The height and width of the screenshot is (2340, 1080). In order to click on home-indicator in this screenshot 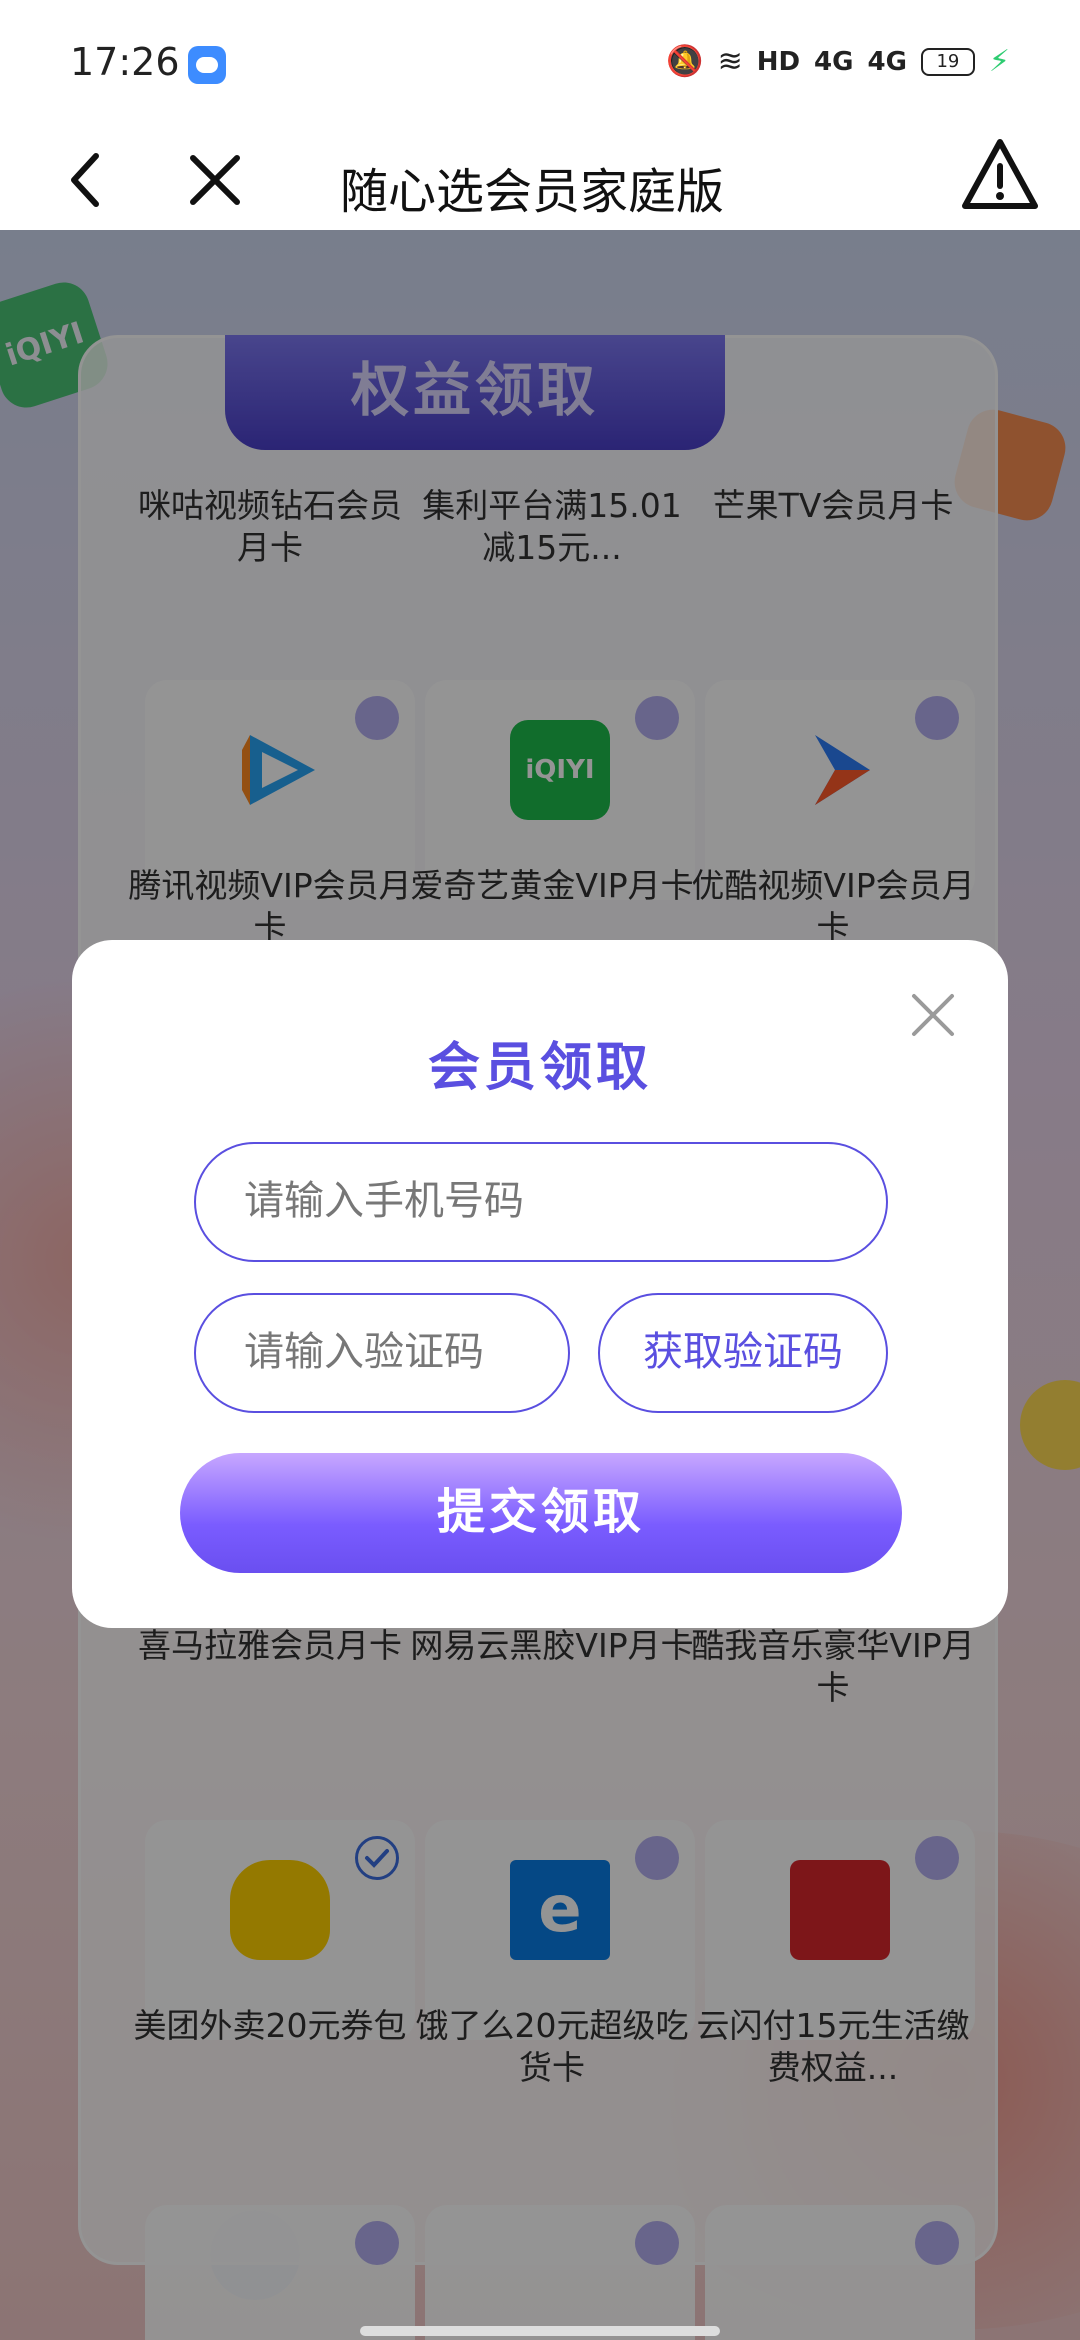, I will do `click(540, 2331)`.